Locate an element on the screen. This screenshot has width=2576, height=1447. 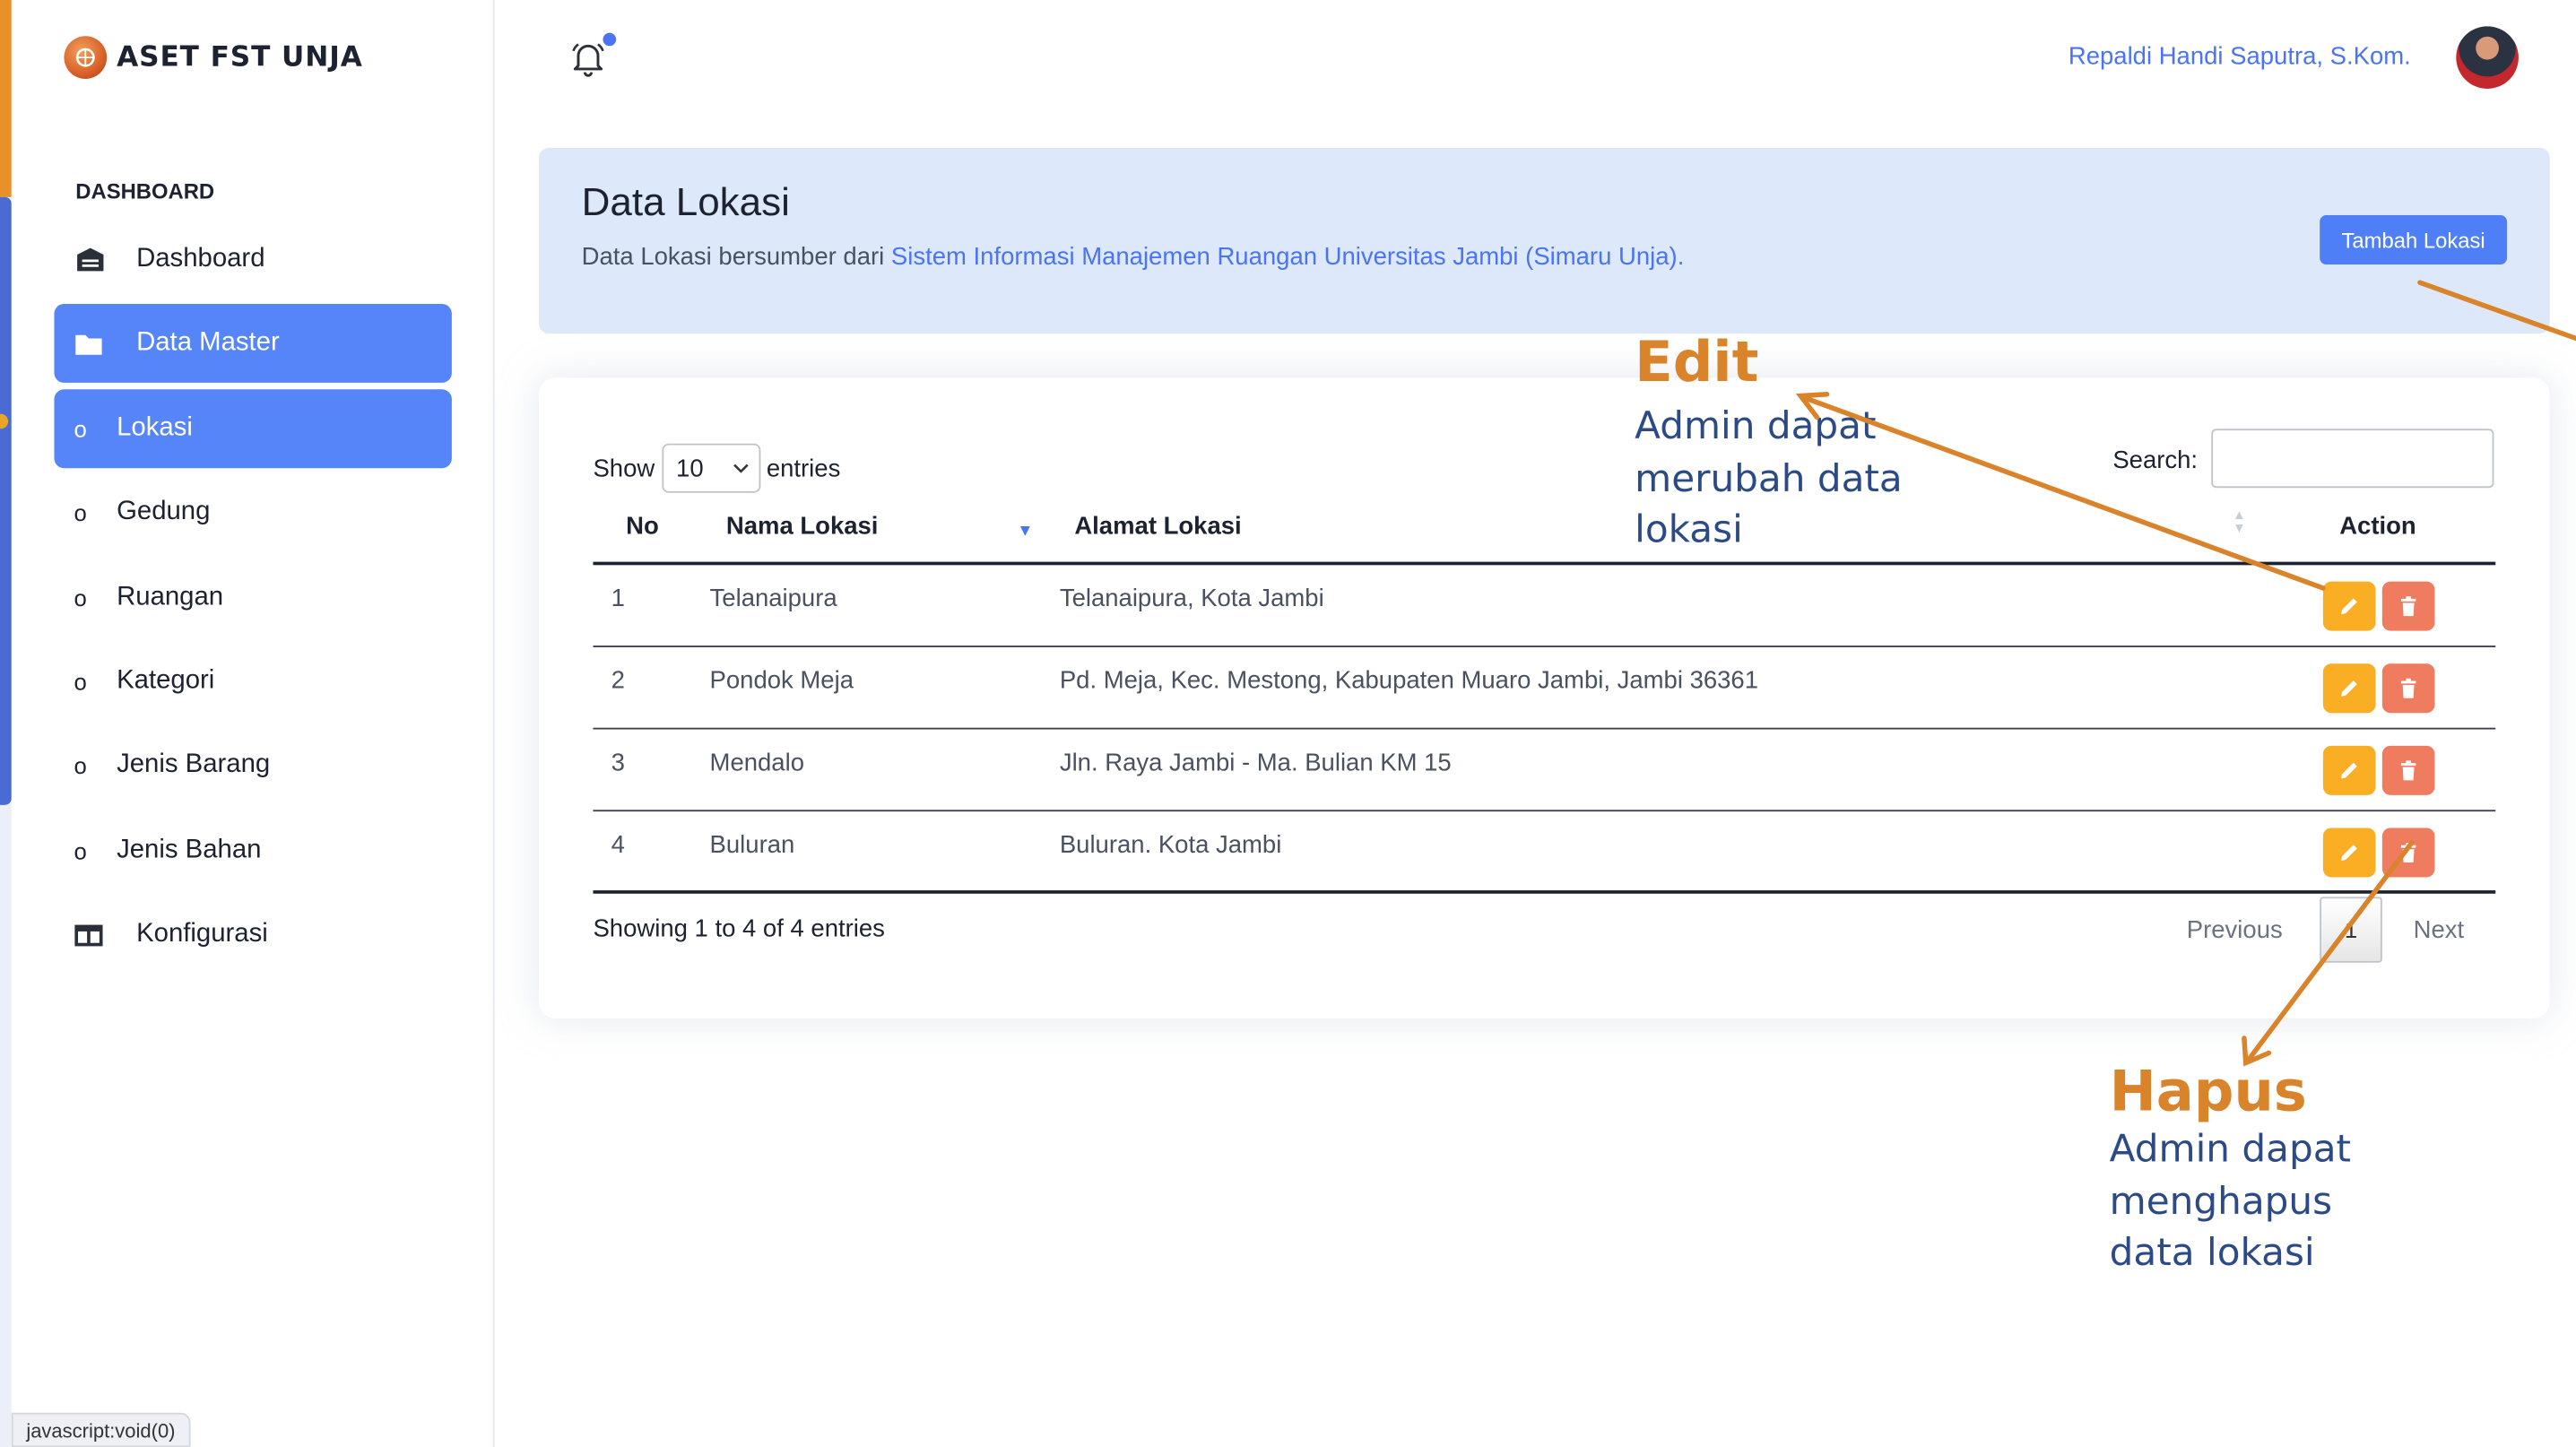
sidebar-item-jenis-barang: o Jenis Barang is located at coordinates (253, 766).